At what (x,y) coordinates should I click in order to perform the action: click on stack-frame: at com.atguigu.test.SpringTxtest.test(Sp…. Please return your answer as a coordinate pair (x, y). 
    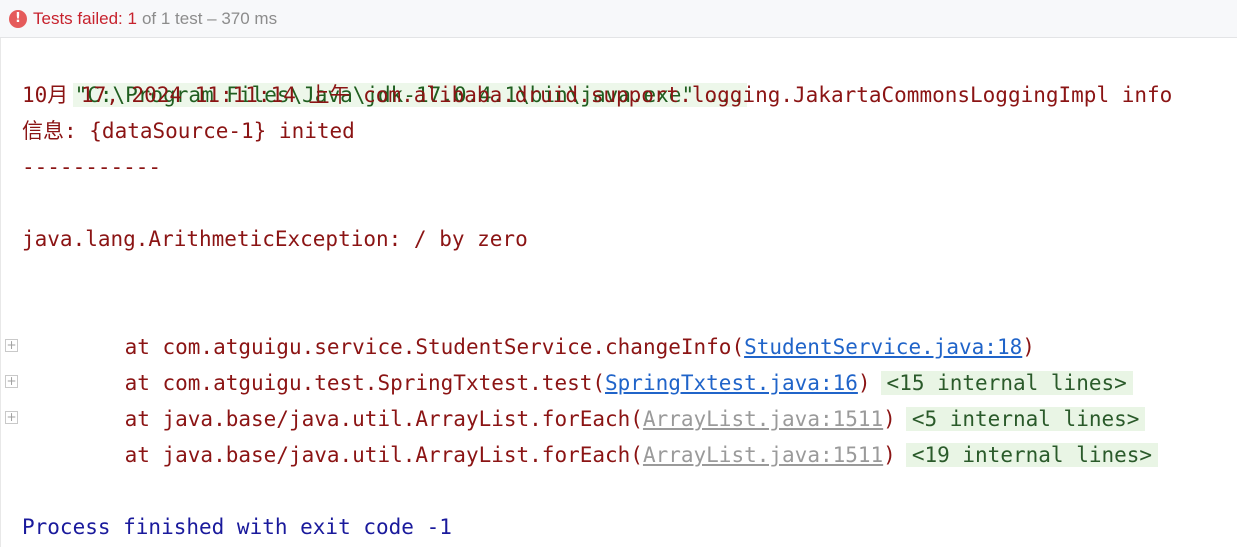
    Looking at the image, I should click on (577, 362).